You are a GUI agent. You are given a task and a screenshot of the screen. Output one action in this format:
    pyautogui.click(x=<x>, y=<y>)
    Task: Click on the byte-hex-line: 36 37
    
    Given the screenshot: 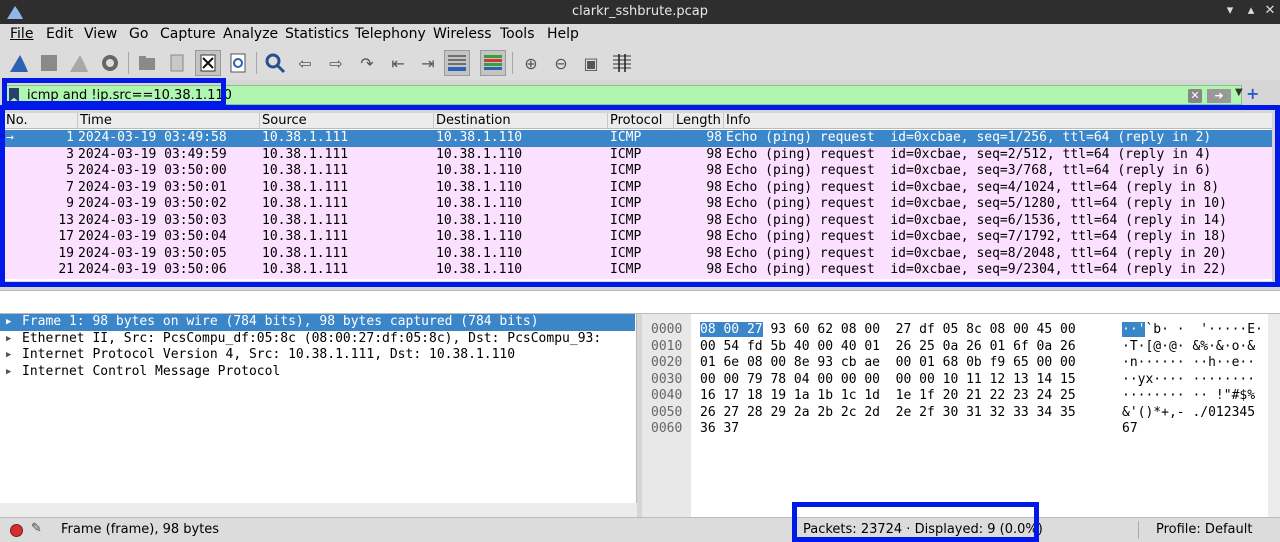 What is the action you would take?
    pyautogui.click(x=719, y=429)
    